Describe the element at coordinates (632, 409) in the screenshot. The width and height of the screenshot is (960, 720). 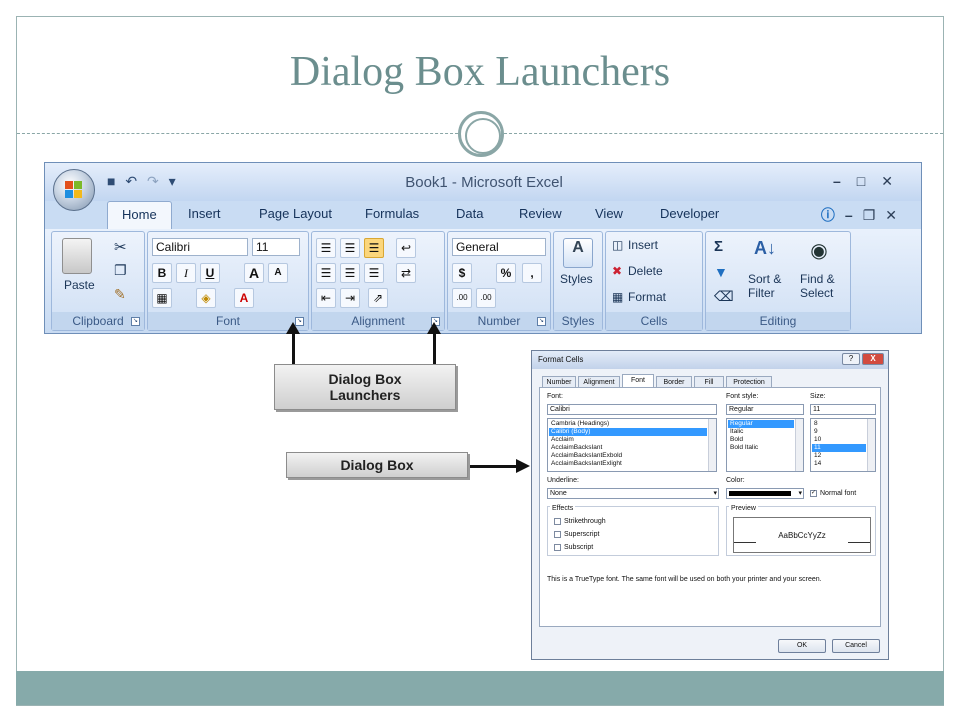
I see `font-input: Calibri` at that location.